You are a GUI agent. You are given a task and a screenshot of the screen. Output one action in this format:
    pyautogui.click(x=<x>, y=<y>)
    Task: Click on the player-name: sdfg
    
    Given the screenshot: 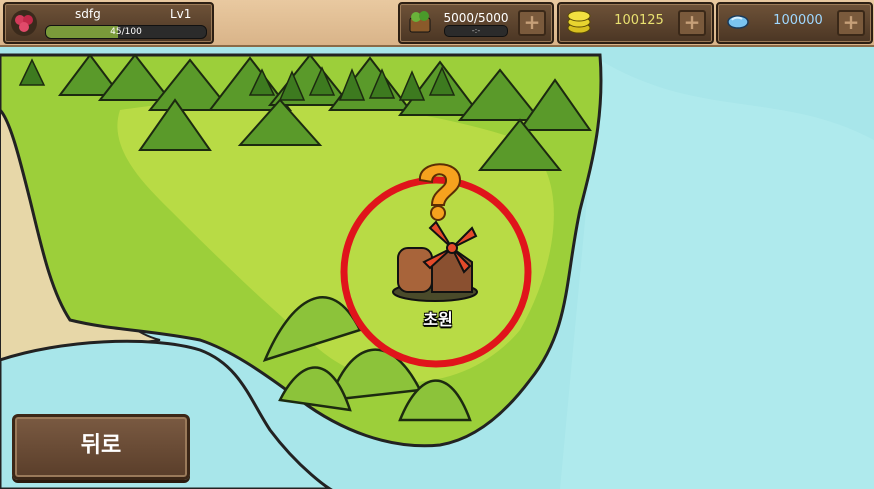 What is the action you would take?
    pyautogui.click(x=88, y=14)
    